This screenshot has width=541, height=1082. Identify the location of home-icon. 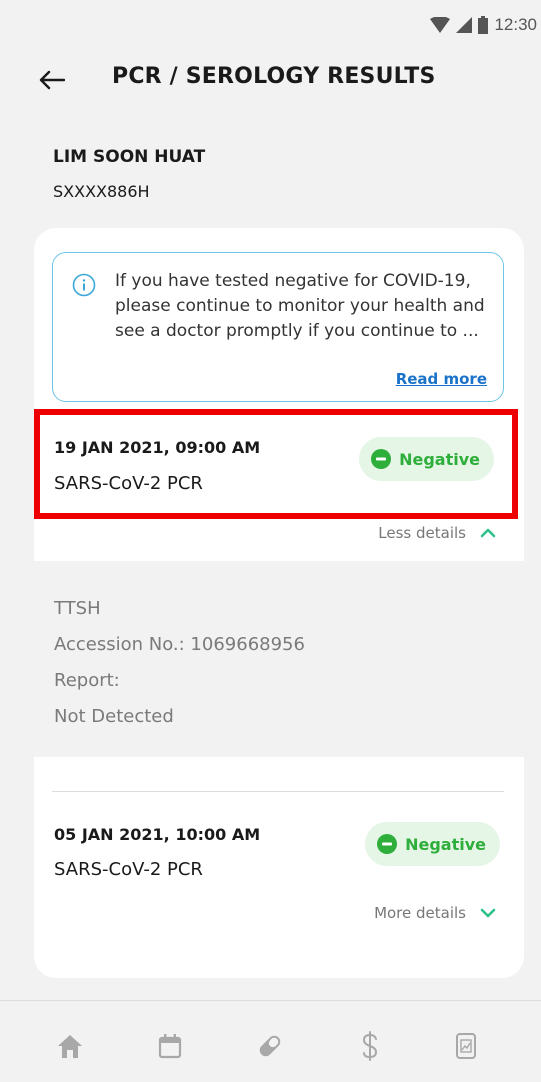
(70, 1046).